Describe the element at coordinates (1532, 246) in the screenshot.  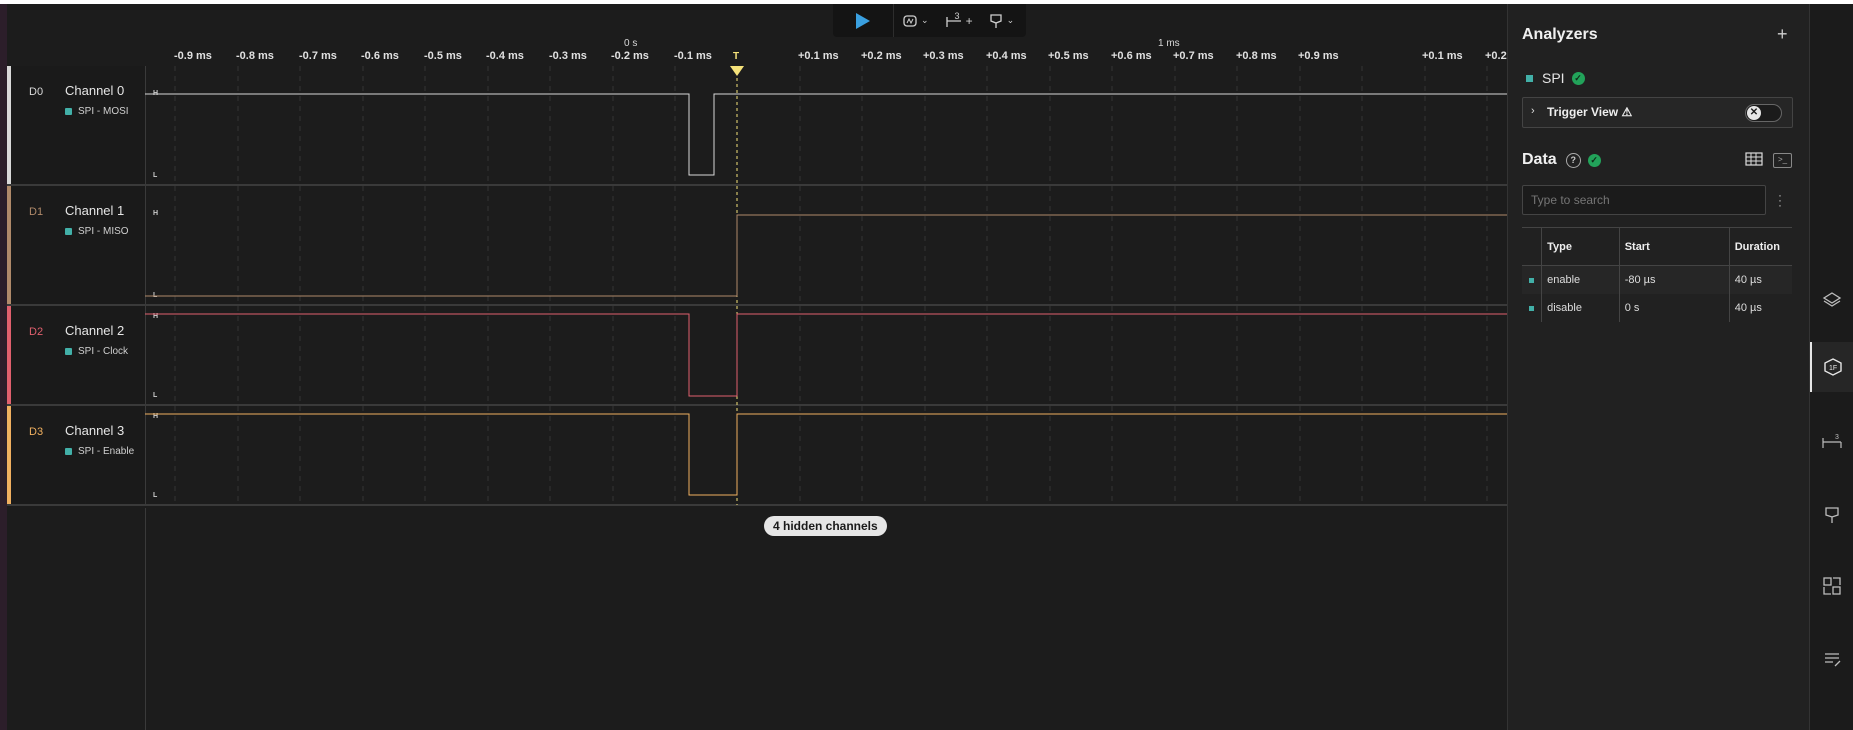
I see `header-spacer` at that location.